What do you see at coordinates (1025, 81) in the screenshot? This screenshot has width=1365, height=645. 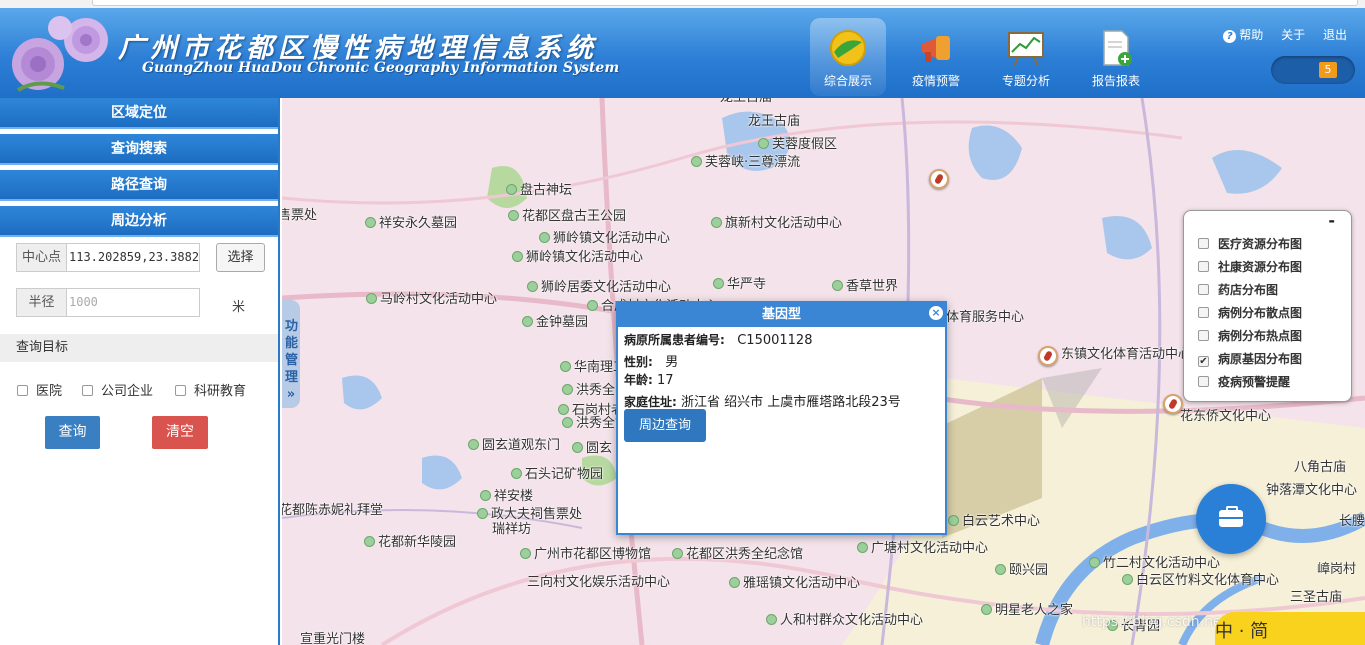 I see `nav-label: 专题分析` at bounding box center [1025, 81].